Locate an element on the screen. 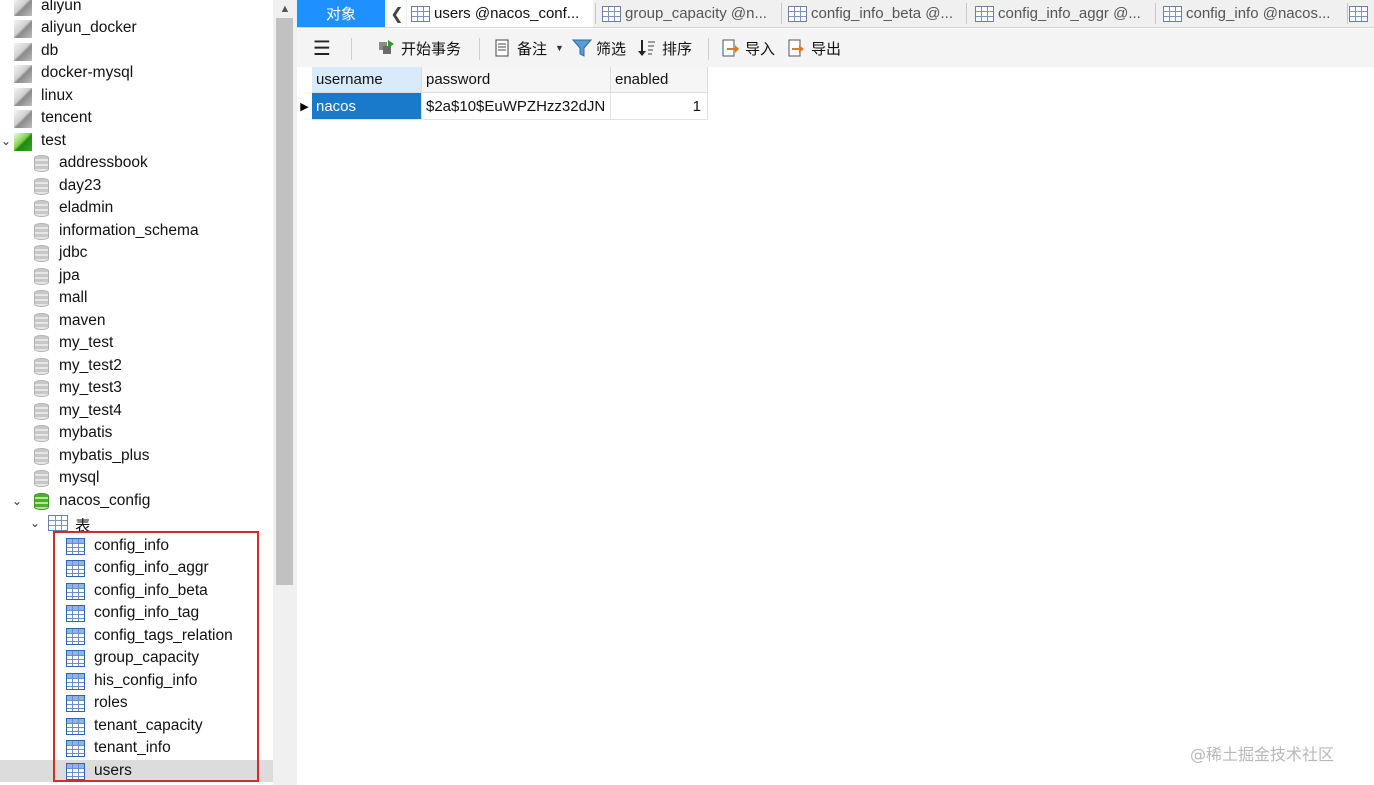  connection-aliyun: aliyun is located at coordinates (136, 8).